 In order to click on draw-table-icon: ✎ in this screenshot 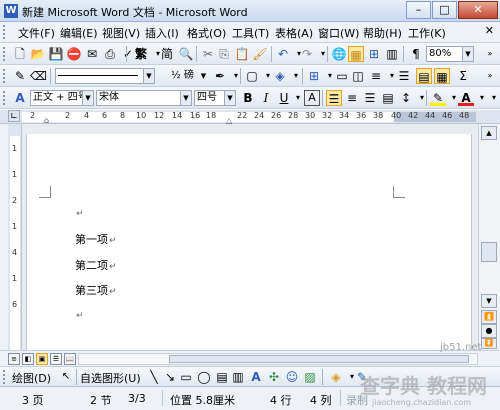, I will do `click(20, 76)`.